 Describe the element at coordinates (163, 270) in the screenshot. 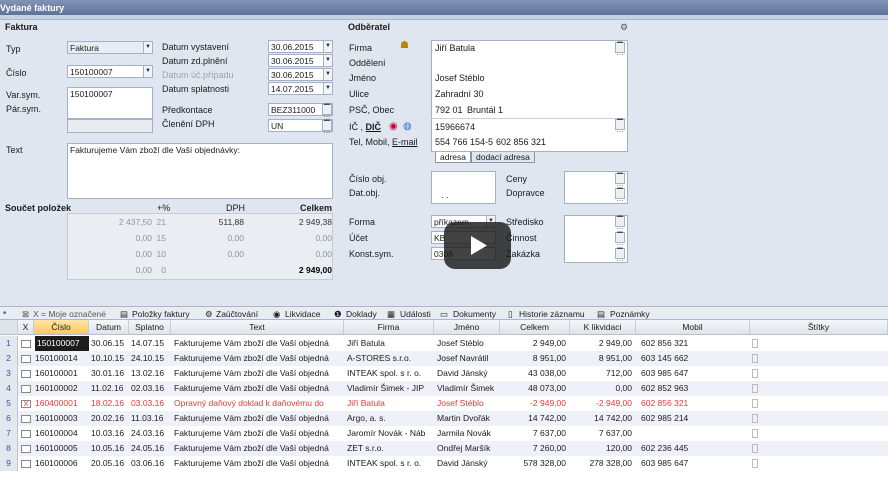

I see `soucet-pct: 0` at that location.